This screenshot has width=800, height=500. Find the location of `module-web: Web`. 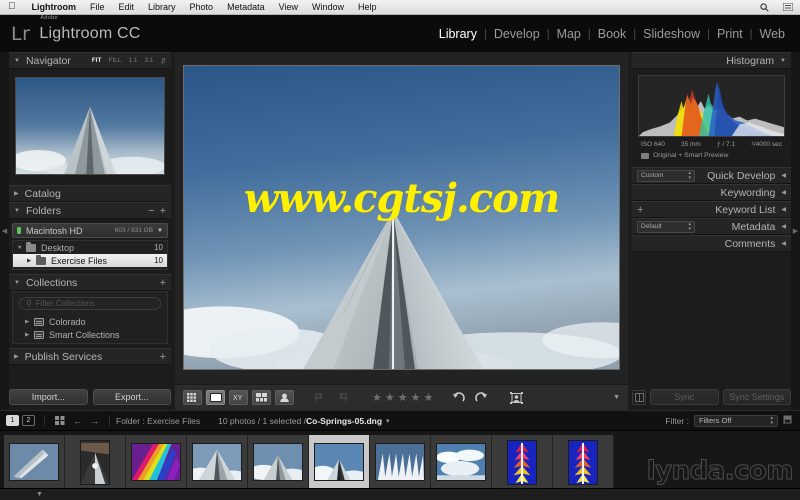

module-web: Web is located at coordinates (772, 34).